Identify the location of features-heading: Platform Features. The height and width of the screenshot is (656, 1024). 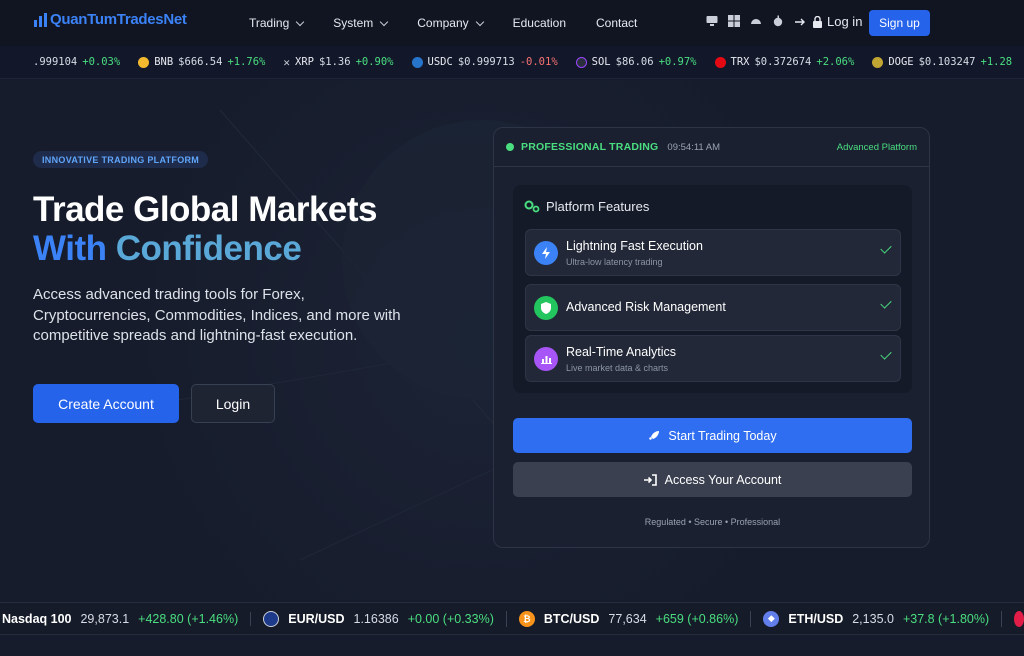
(586, 206).